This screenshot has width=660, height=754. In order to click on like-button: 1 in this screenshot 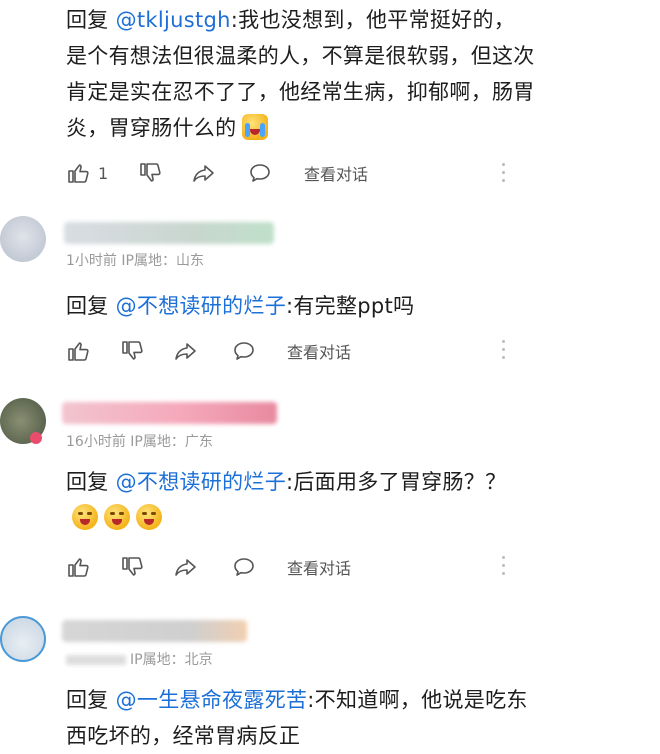, I will do `click(87, 173)`.